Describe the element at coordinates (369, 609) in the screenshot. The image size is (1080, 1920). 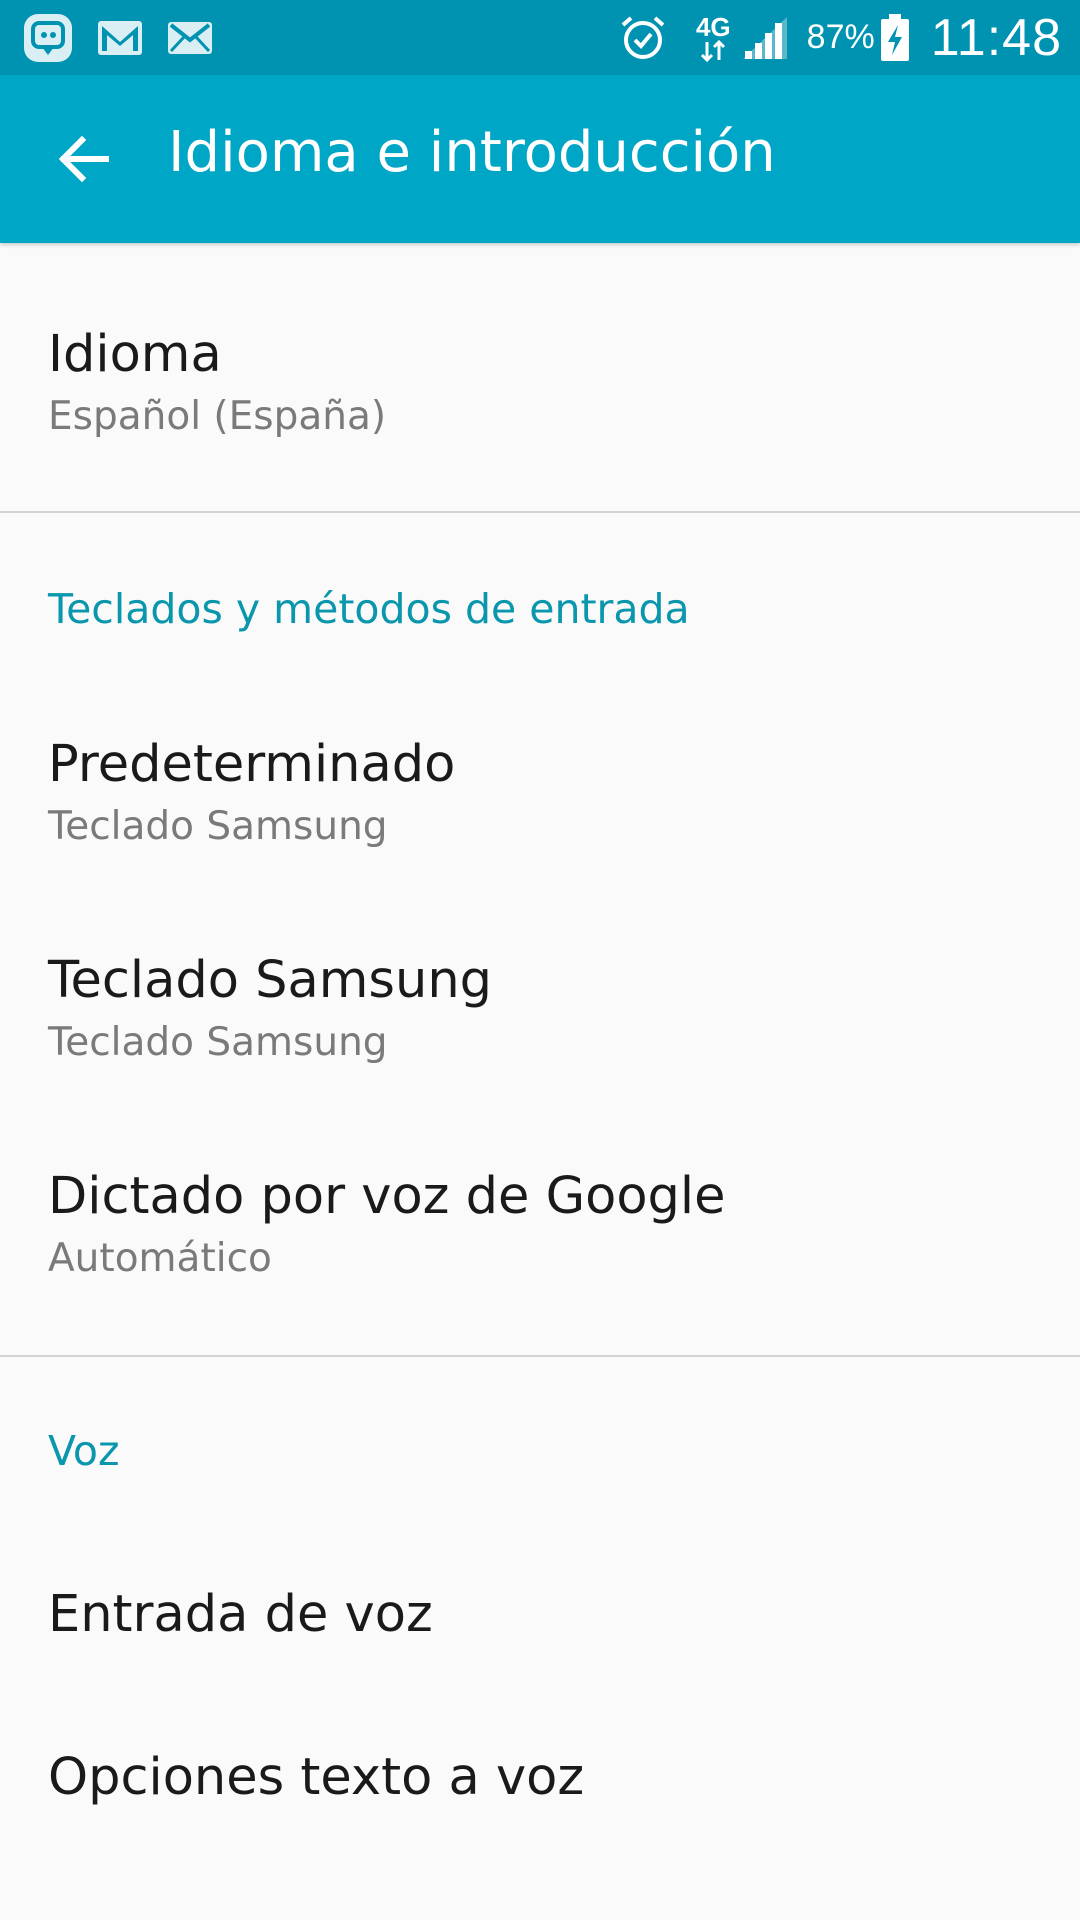
I see `section-header-keyboards: Teclados y métodos de entrada` at that location.